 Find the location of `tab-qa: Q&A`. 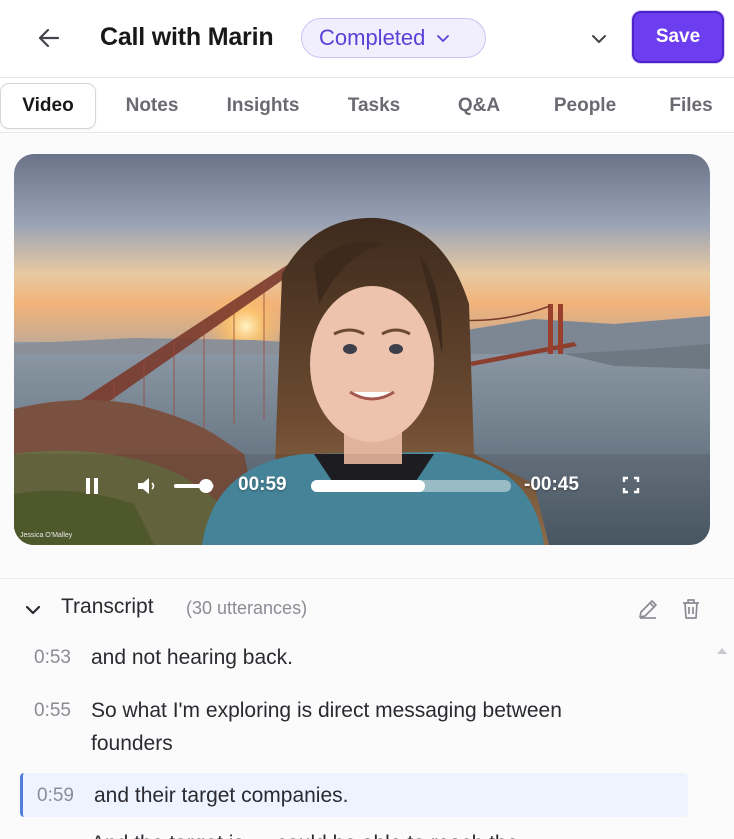

tab-qa: Q&A is located at coordinates (479, 106).